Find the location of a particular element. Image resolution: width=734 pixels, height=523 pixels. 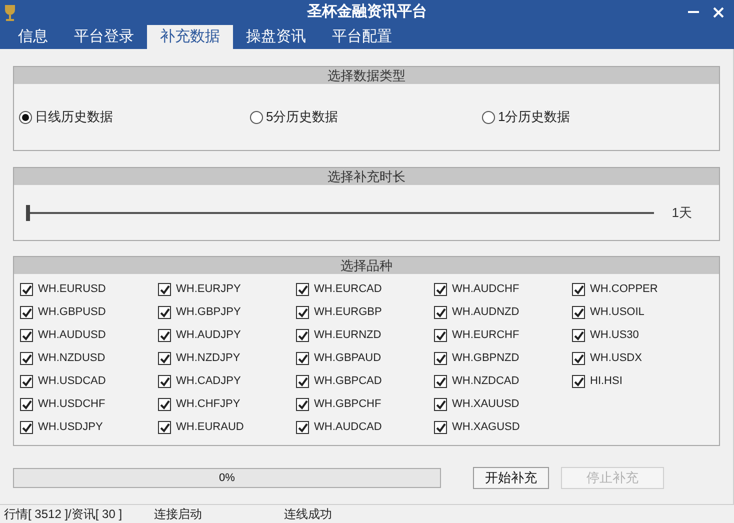

checkbox-label: WH.NZDUSD is located at coordinates (72, 358).